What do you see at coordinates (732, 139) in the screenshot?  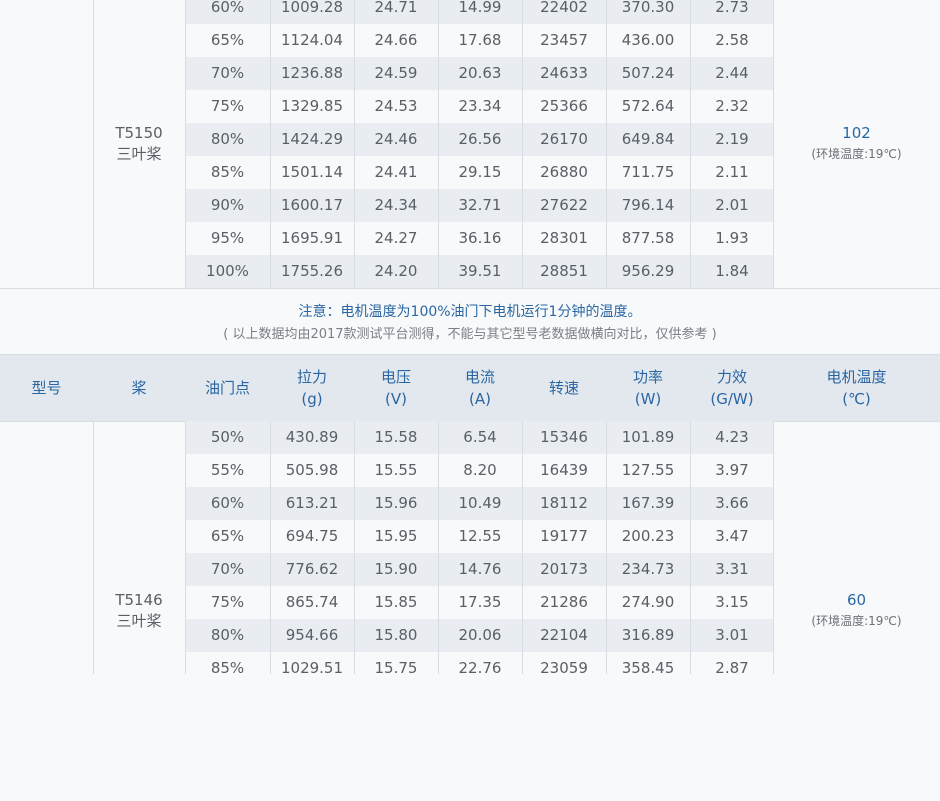 I see `efficiency-cell: 2.19` at bounding box center [732, 139].